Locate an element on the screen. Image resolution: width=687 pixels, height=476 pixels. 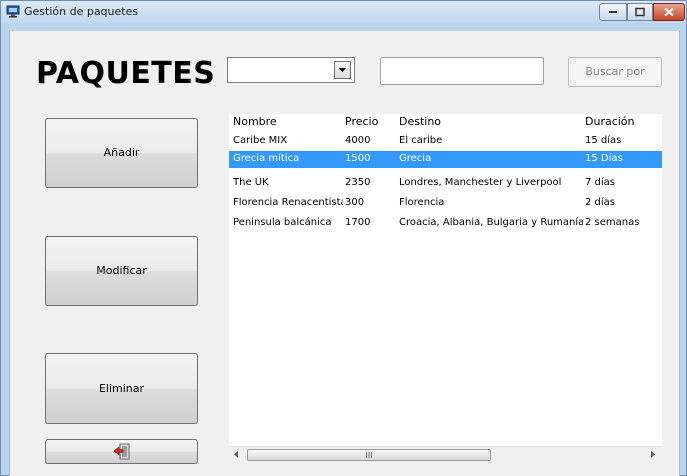
minimize-button is located at coordinates (613, 12).